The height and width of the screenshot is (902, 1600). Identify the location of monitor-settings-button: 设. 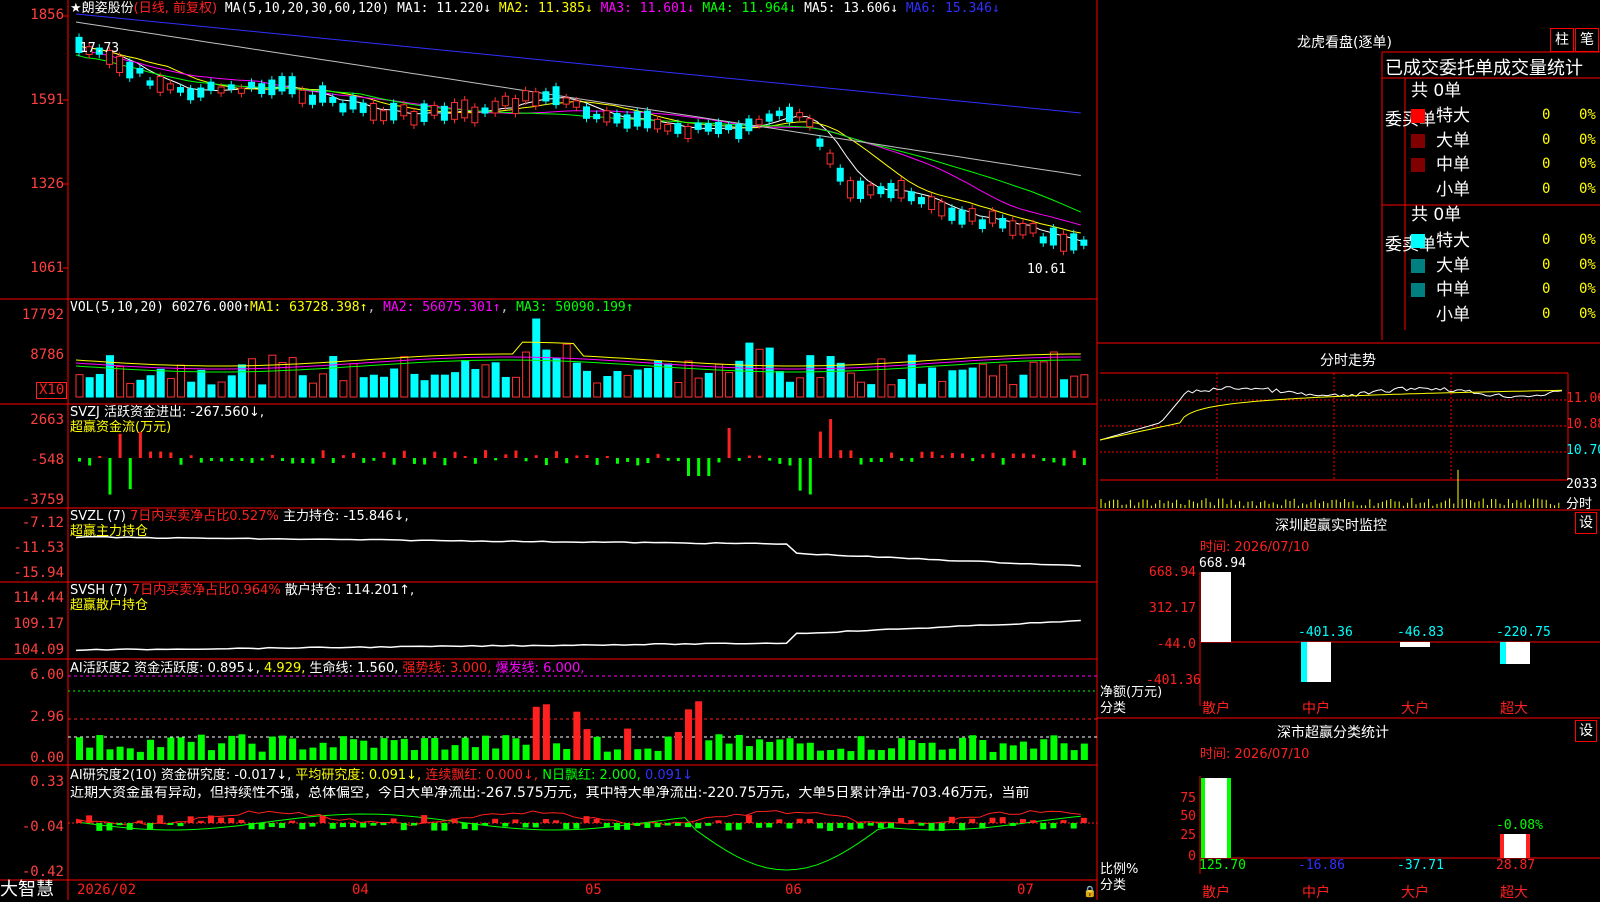
(1586, 523).